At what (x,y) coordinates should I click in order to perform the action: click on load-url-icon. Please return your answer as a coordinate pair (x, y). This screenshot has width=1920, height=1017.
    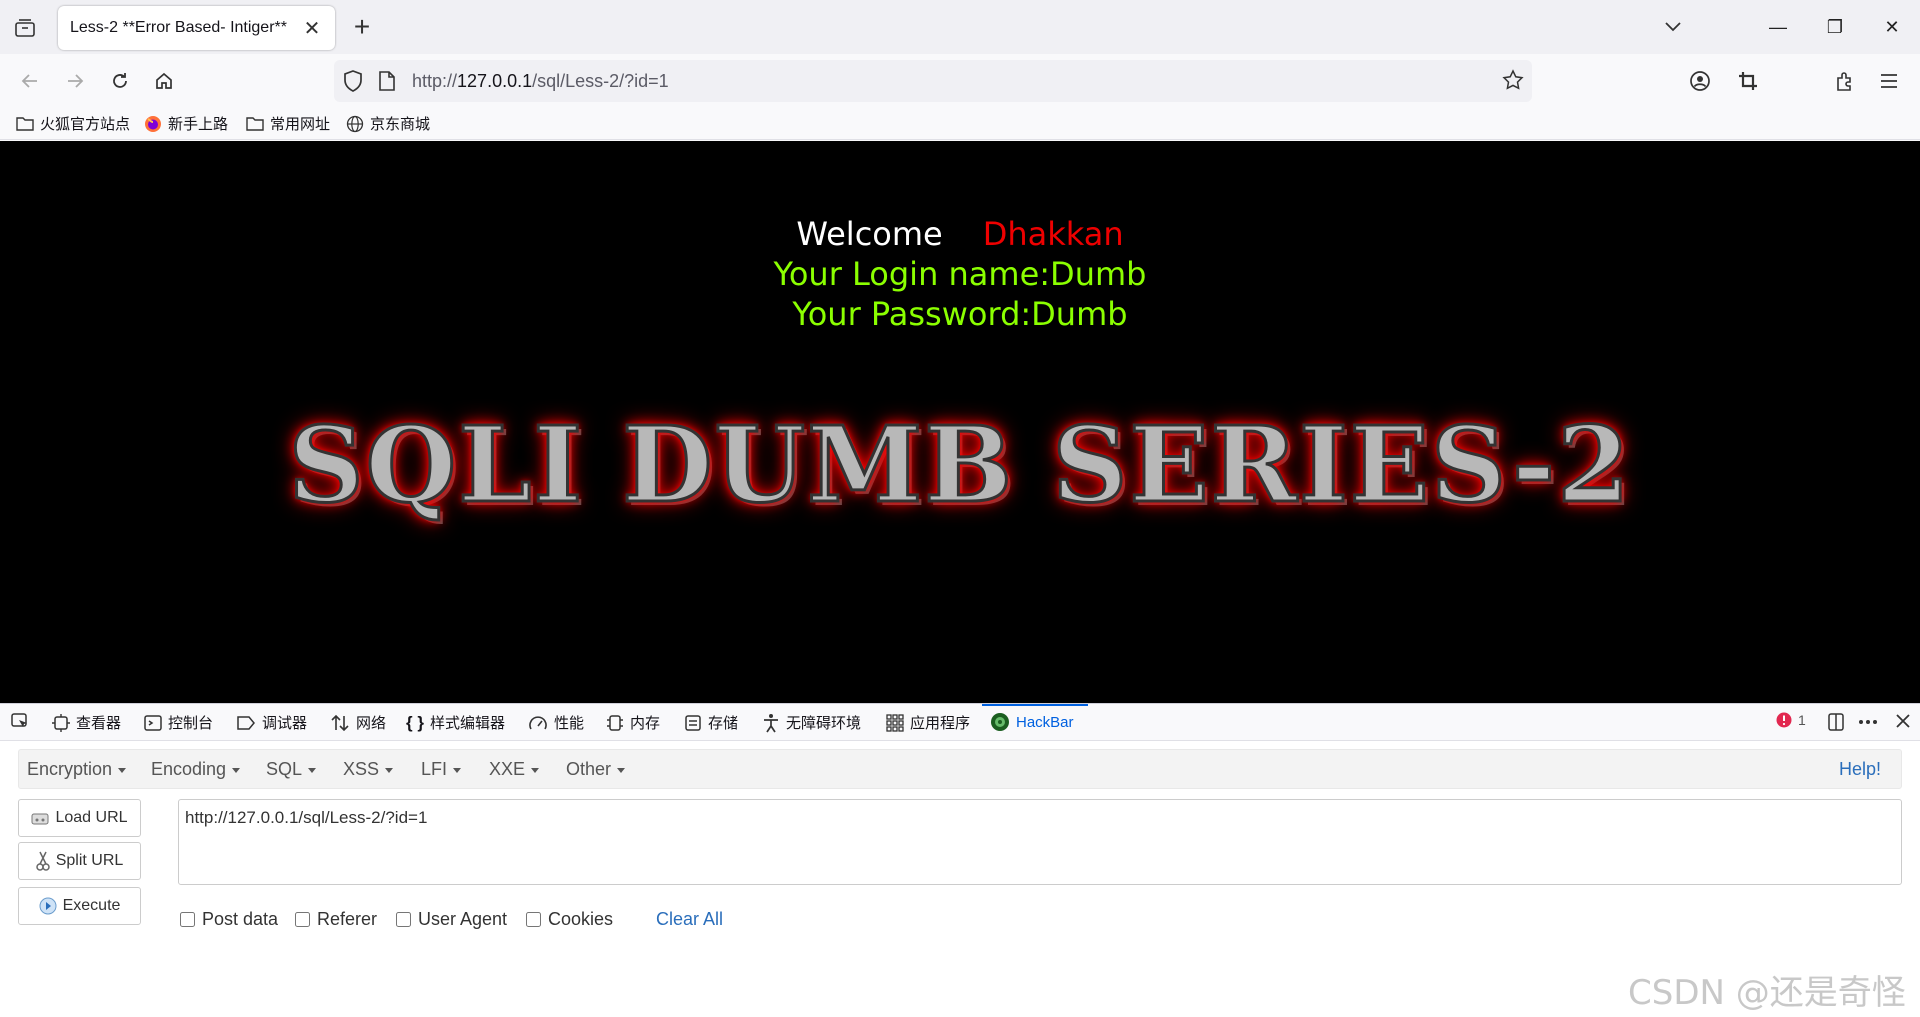
    Looking at the image, I should click on (40, 819).